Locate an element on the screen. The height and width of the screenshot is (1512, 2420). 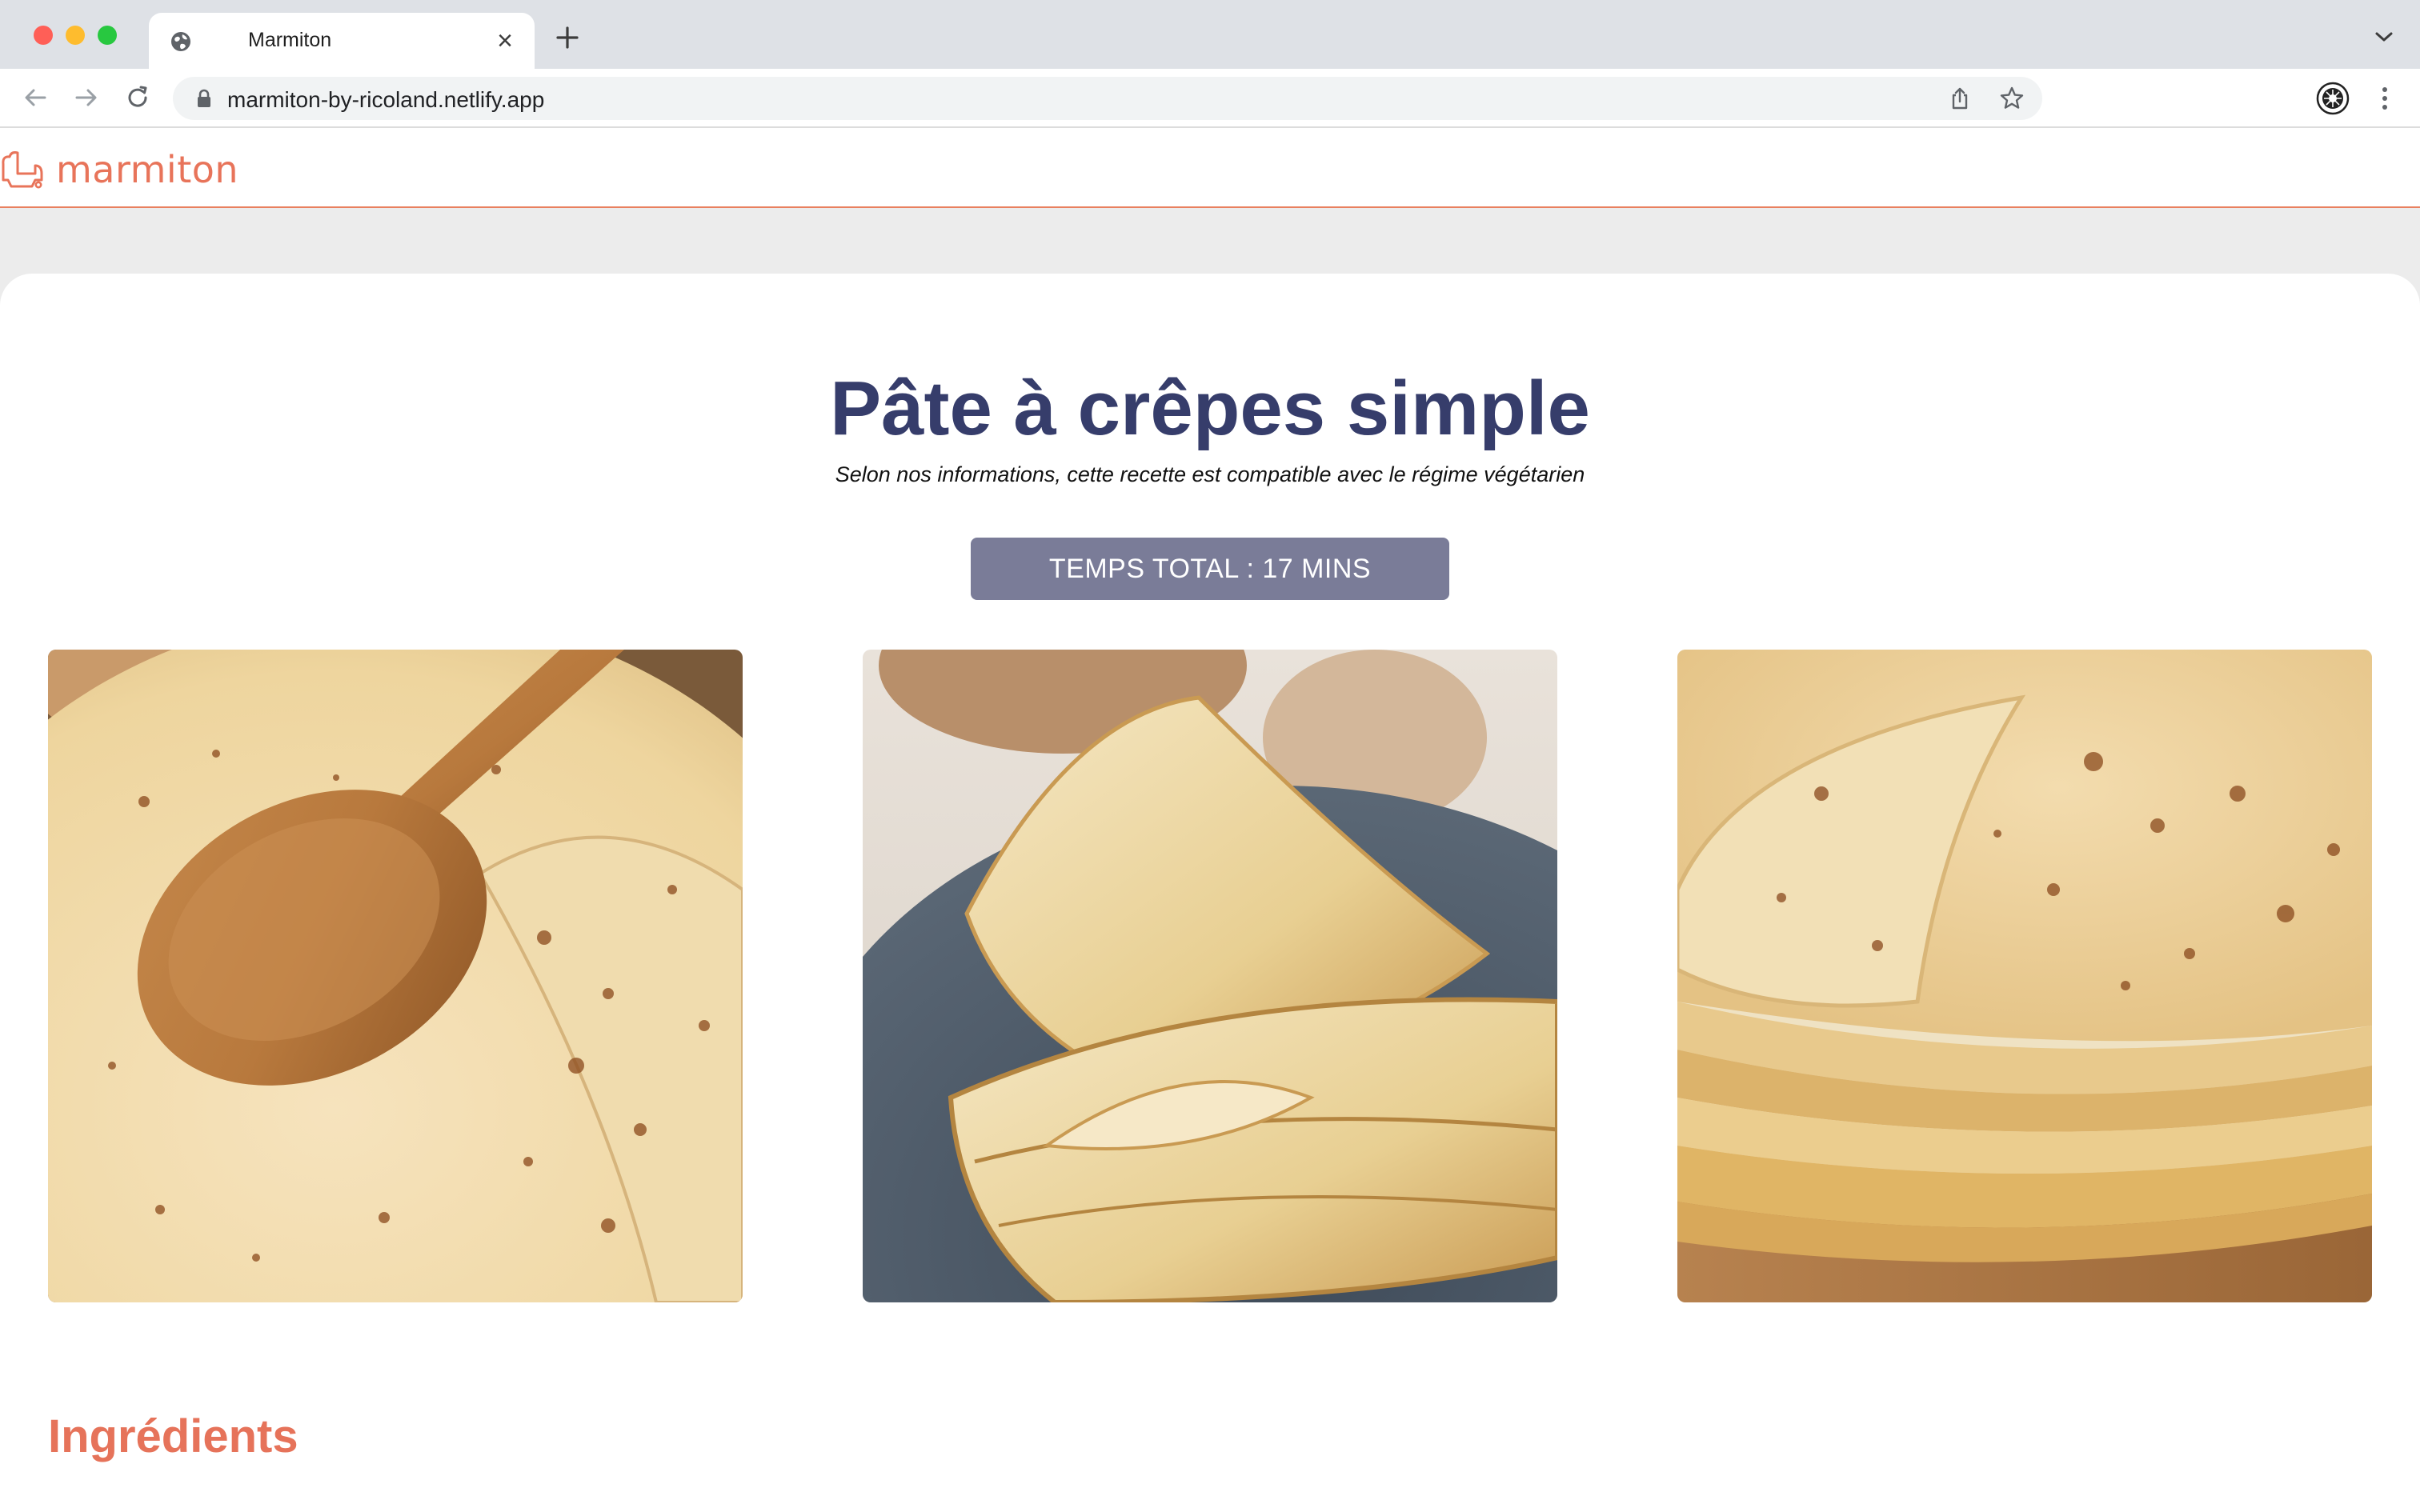
more-options-icon is located at coordinates (2385, 98).